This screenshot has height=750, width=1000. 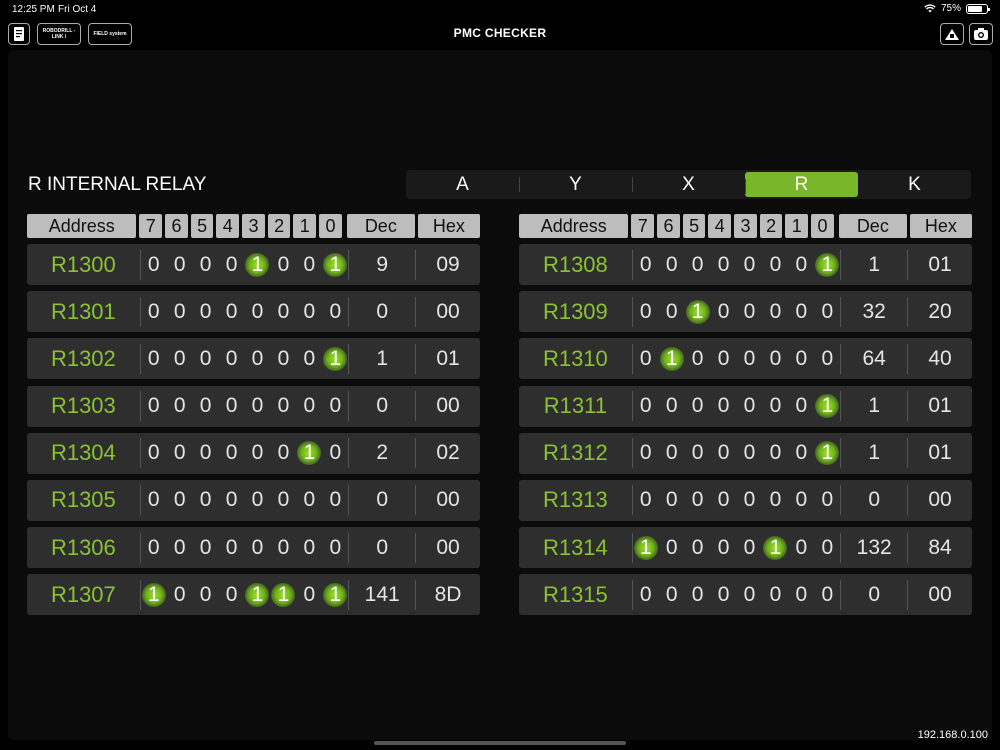 I want to click on table-row: R1305 0 0 0 0 0 0 0 0 0 00, so click(x=253, y=500).